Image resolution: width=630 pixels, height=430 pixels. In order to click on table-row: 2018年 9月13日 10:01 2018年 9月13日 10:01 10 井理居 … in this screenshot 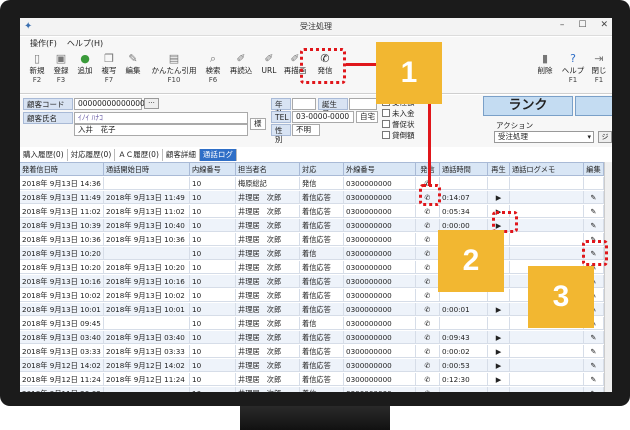, I will do `click(316, 309)`.